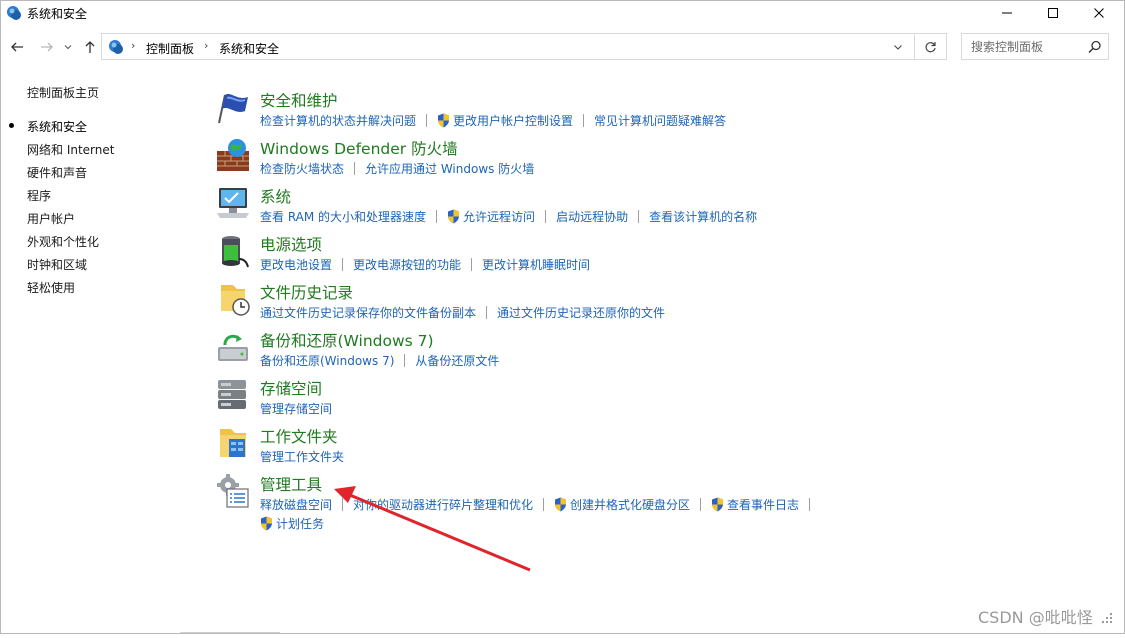 The image size is (1125, 638). Describe the element at coordinates (1095, 47) in the screenshot. I see `search-icon` at that location.